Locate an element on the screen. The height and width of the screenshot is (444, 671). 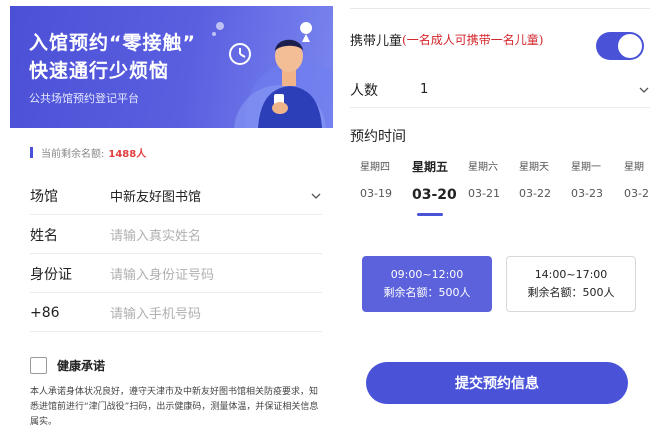
date-tab: 星期四 03-19 is located at coordinates (385, 179).